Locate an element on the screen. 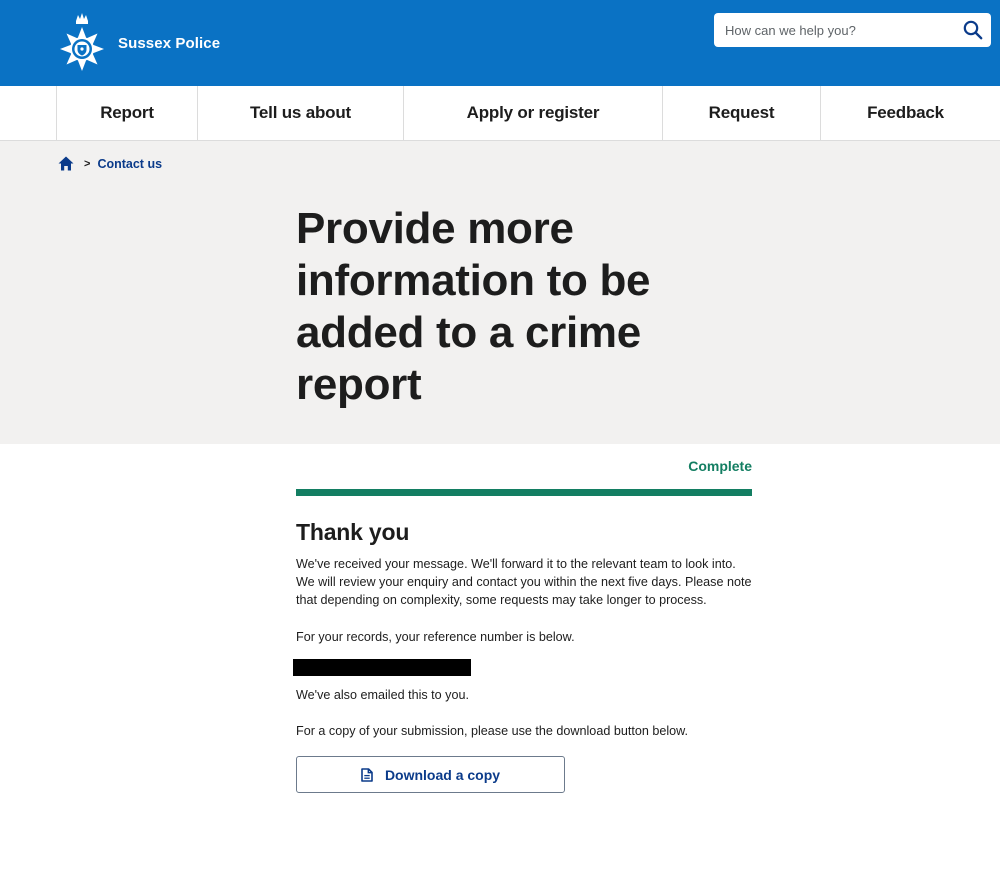 The image size is (1000, 872). search-icon is located at coordinates (973, 30).